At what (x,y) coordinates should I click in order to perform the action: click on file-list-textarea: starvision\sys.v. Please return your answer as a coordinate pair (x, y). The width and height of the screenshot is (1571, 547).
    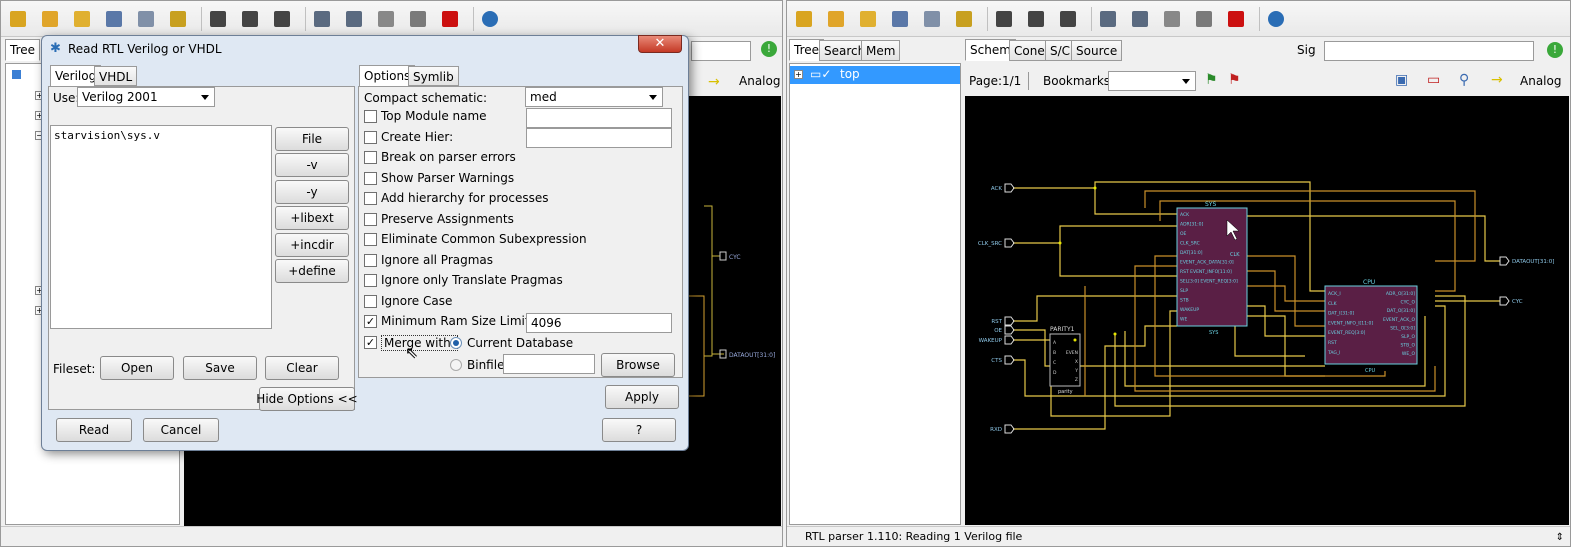
    Looking at the image, I should click on (161, 227).